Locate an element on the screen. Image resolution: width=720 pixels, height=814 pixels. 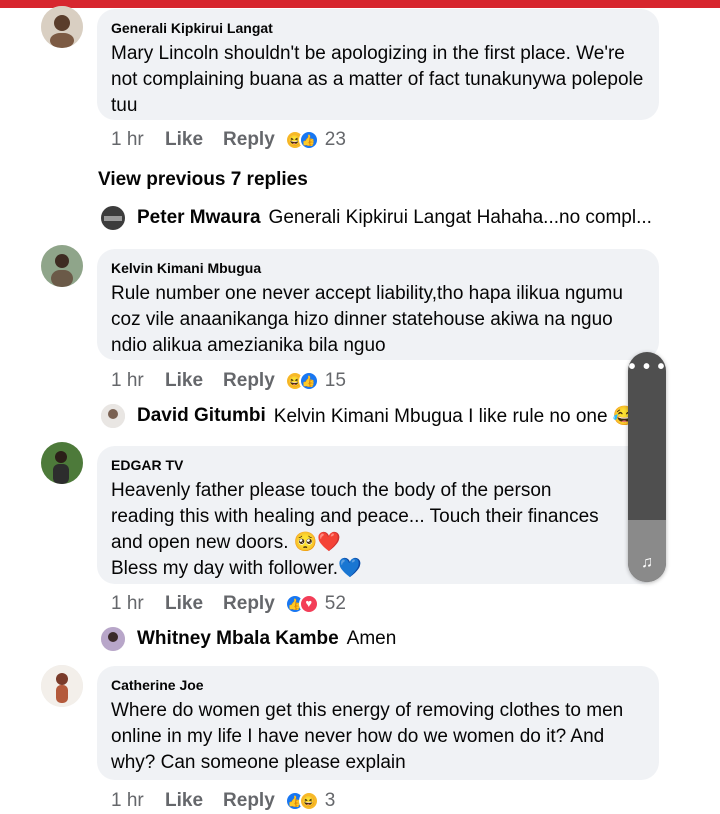
floating-media-panel: • • • ♫ is located at coordinates (647, 467).